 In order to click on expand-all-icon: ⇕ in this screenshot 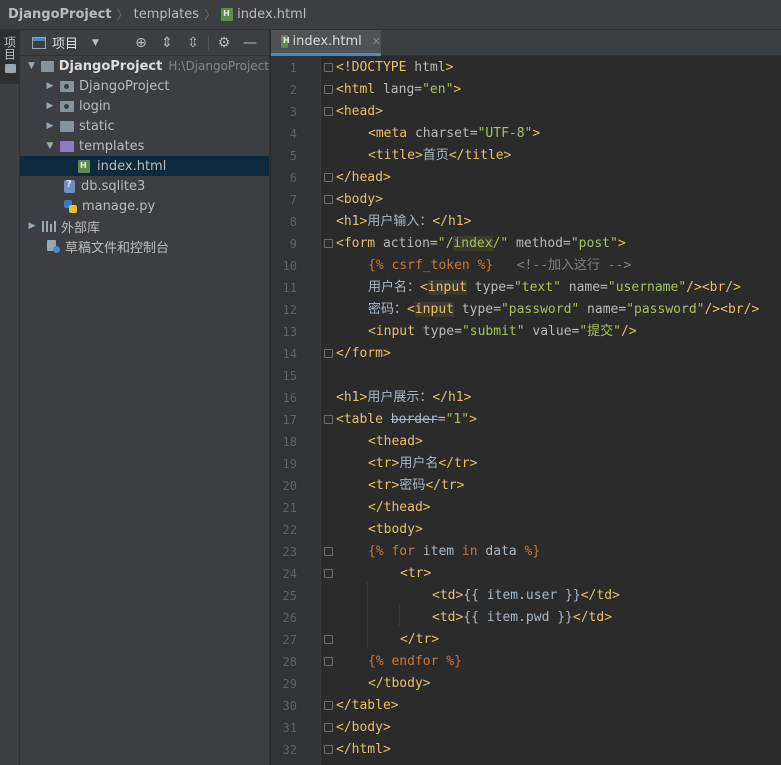, I will do `click(167, 43)`.